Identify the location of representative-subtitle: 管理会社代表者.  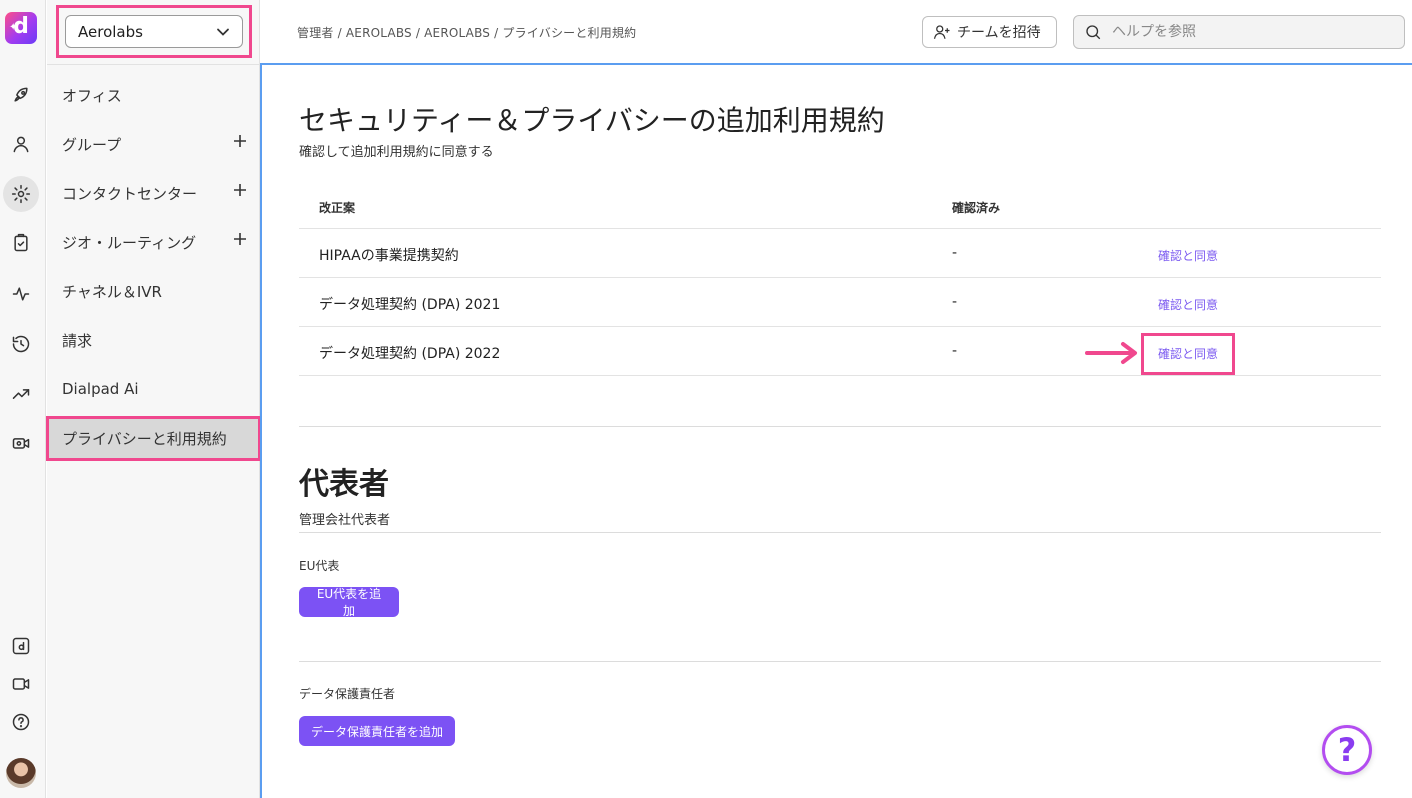
(345, 520).